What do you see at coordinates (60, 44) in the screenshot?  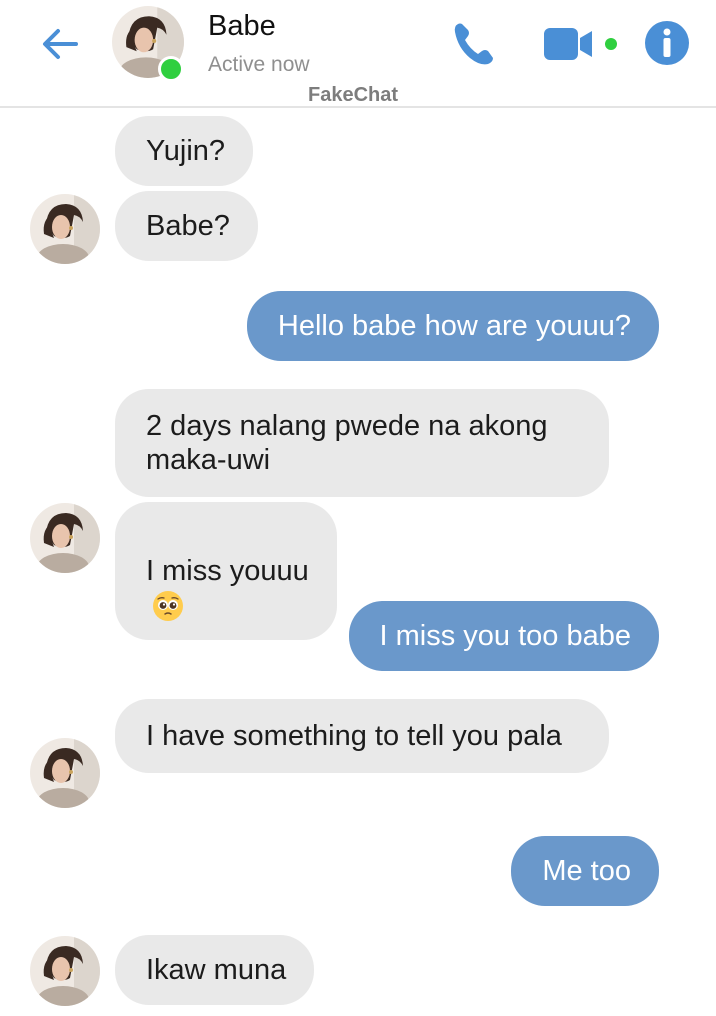 I see `back-arrow-icon` at bounding box center [60, 44].